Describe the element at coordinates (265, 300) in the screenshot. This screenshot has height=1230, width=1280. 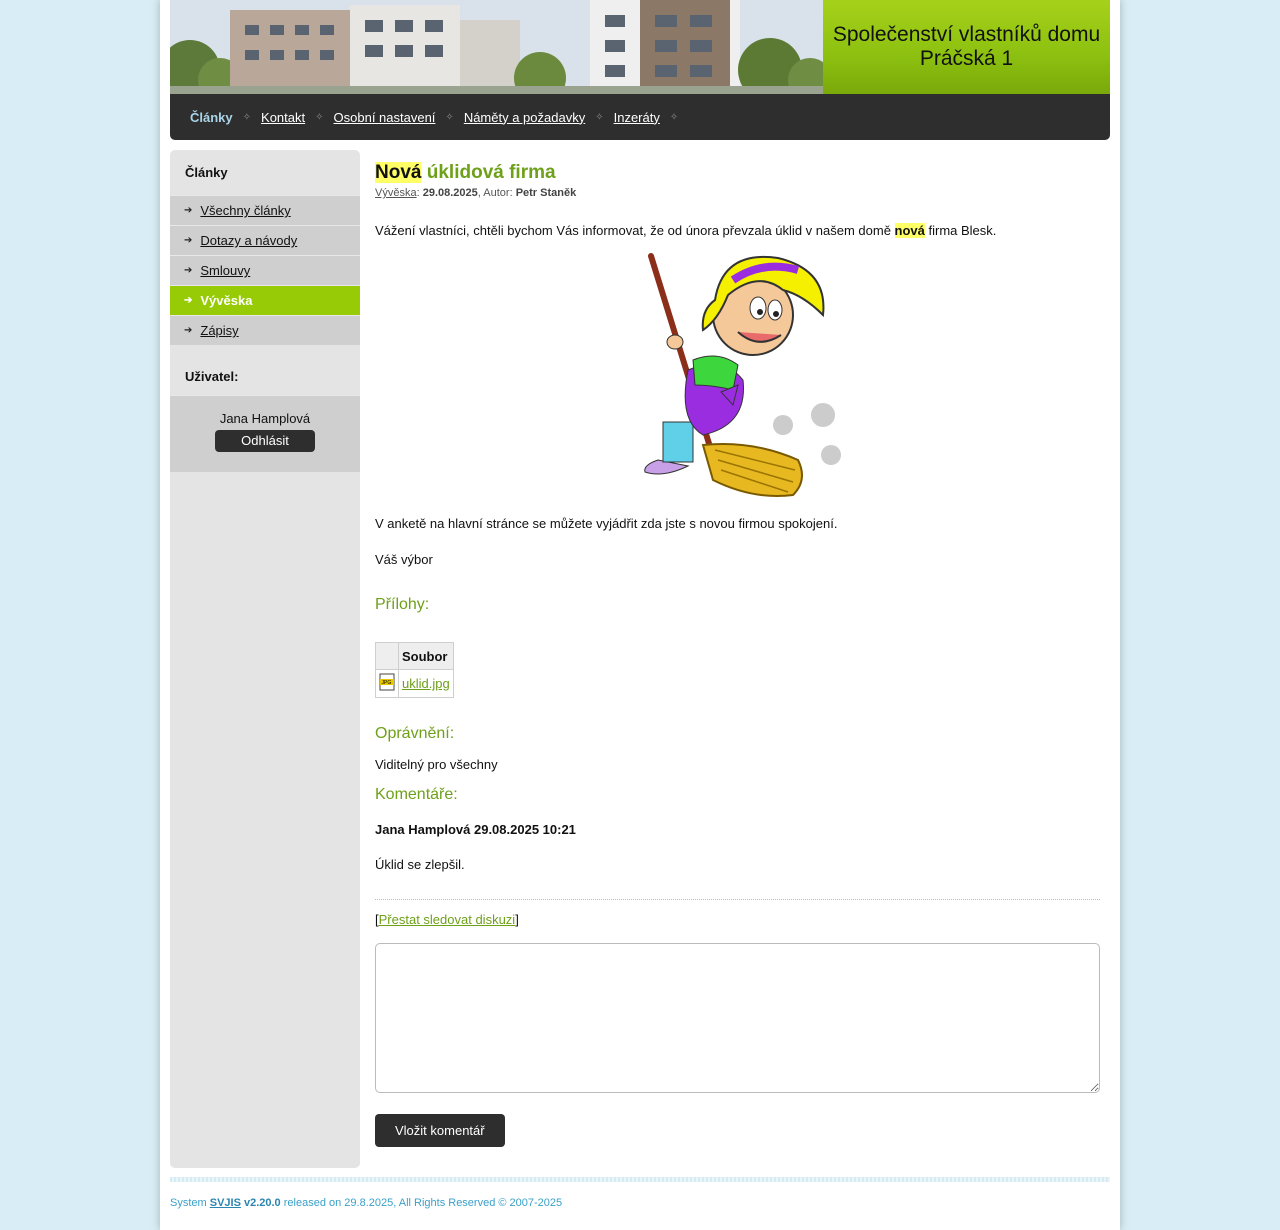
I see `sidebar-item-vyveska: ➔ Vývěska` at that location.